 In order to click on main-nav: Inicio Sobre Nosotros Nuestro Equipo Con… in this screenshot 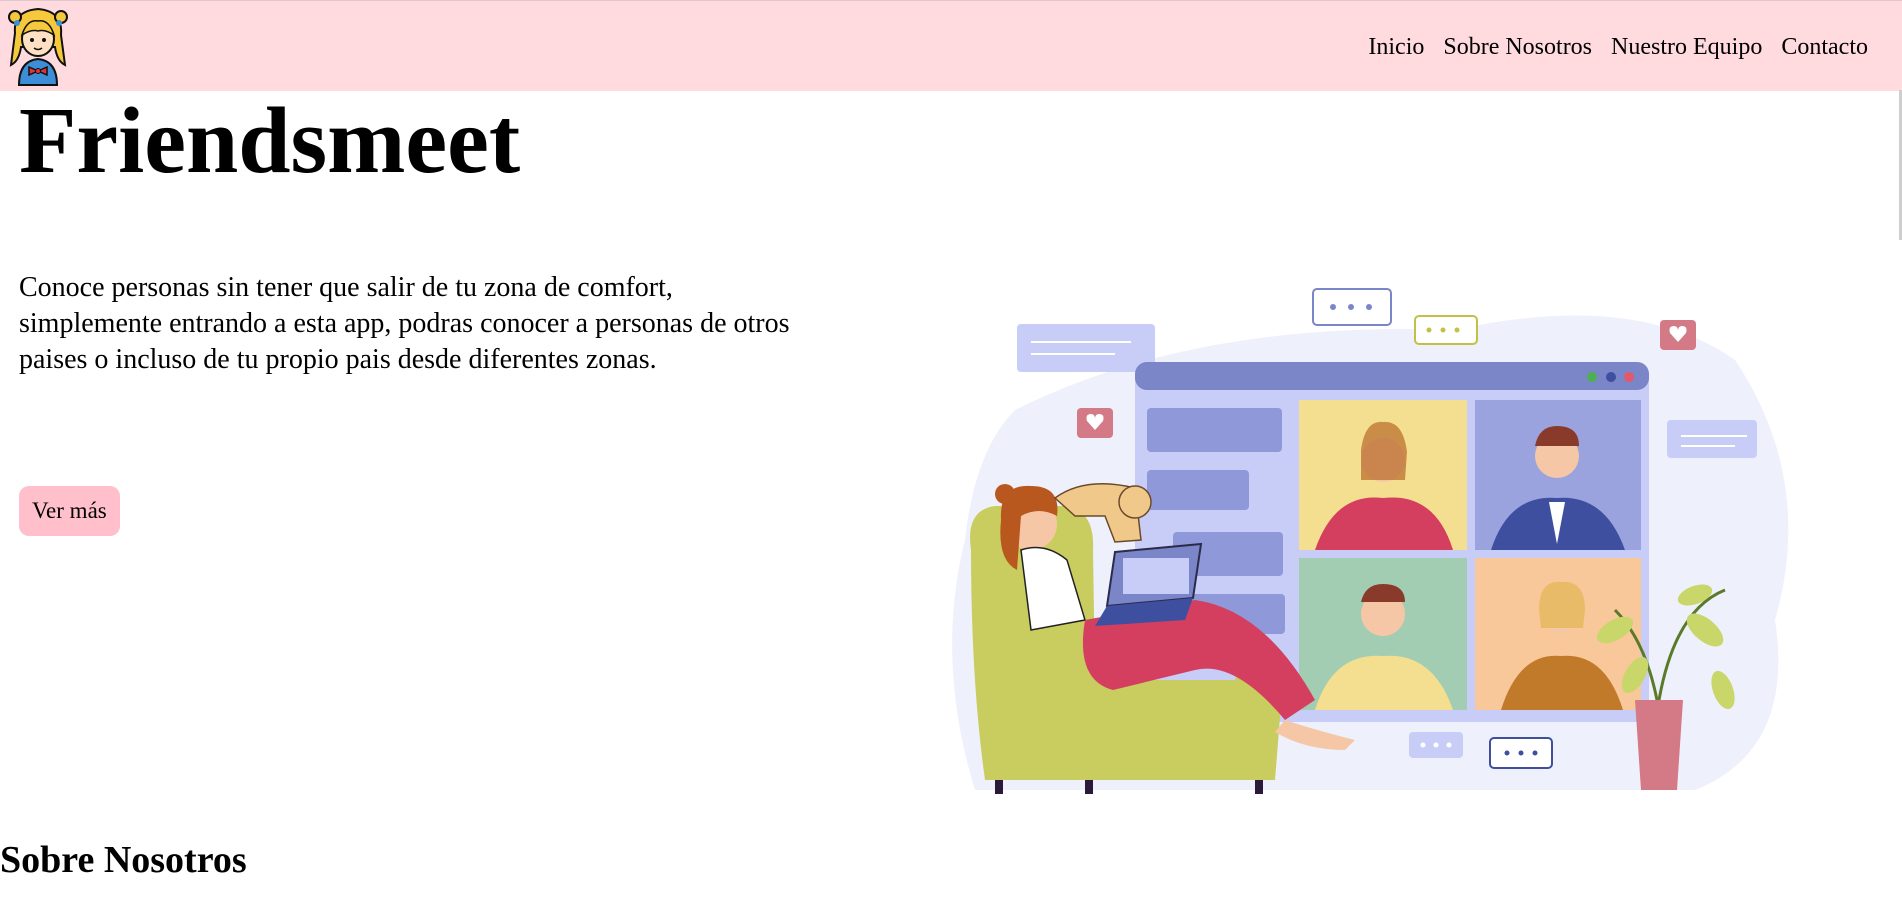, I will do `click(1618, 47)`.